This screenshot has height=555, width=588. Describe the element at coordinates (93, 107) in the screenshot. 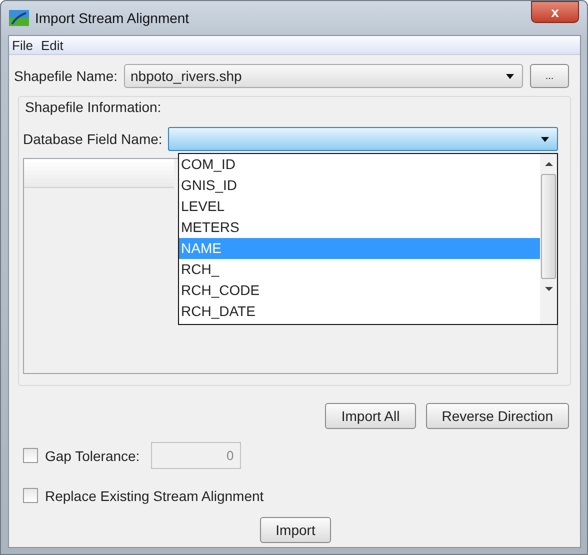

I see `group-title: Shapefile Information:` at that location.